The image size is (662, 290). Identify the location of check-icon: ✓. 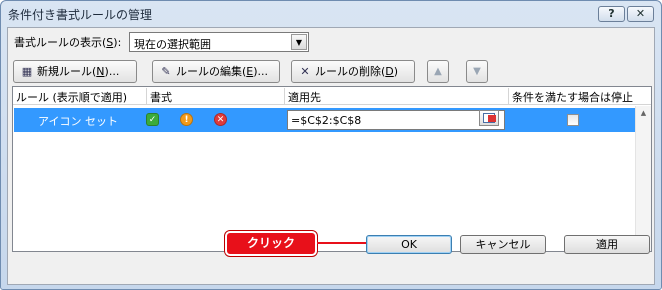
(152, 119).